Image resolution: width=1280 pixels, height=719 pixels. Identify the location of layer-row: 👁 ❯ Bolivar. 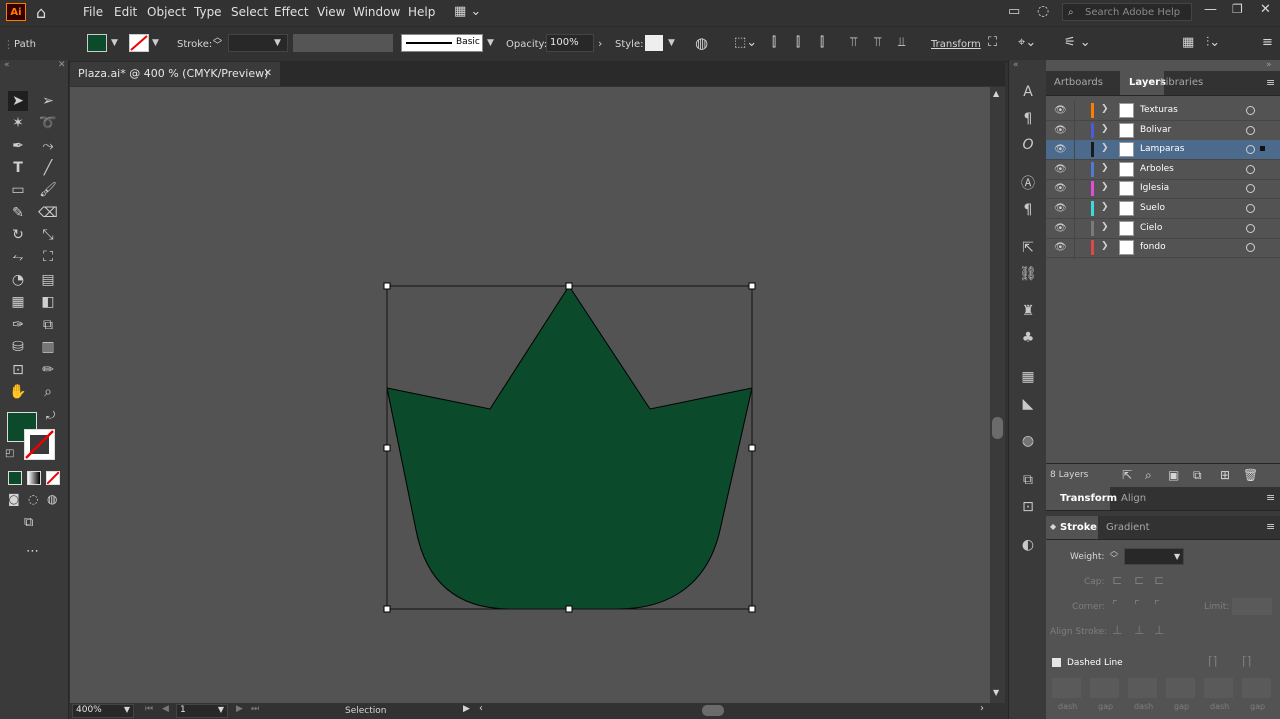
(1163, 131).